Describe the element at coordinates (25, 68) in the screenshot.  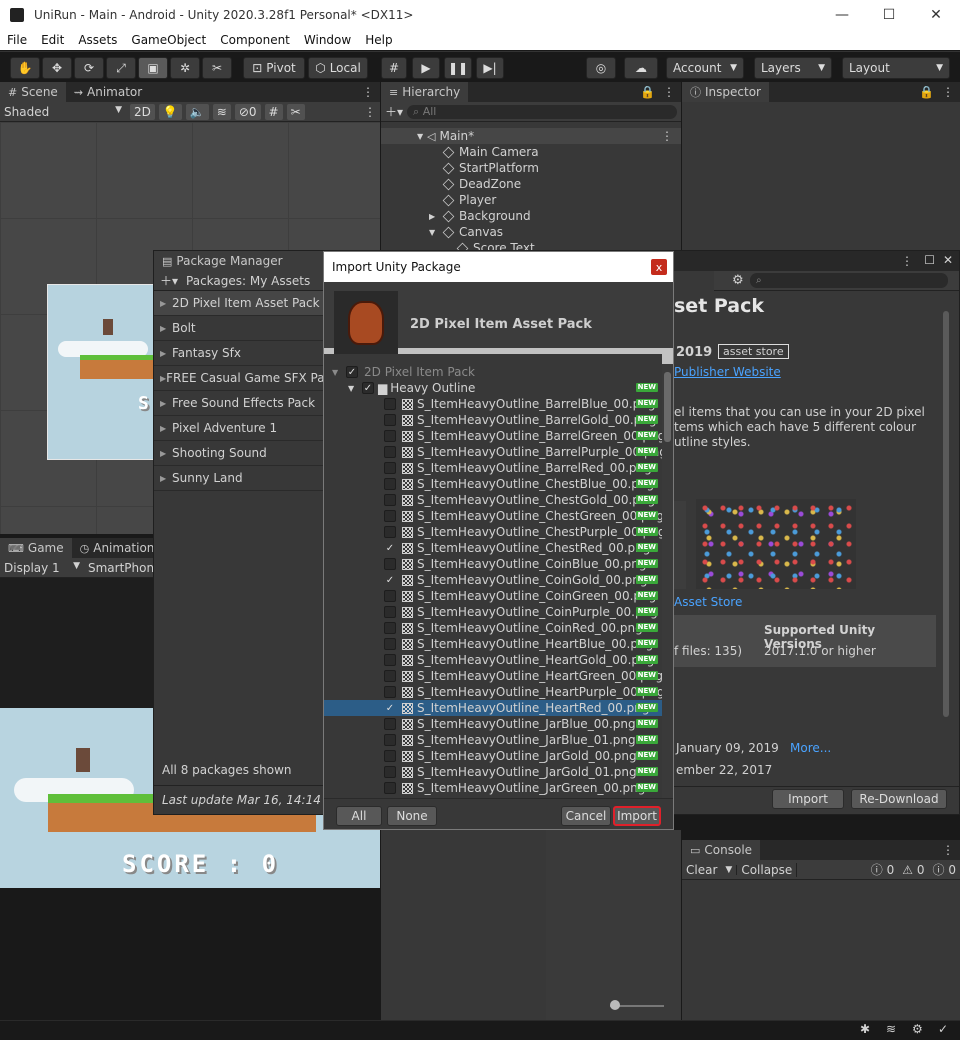
I see `hand-tool-icon: ✋` at that location.